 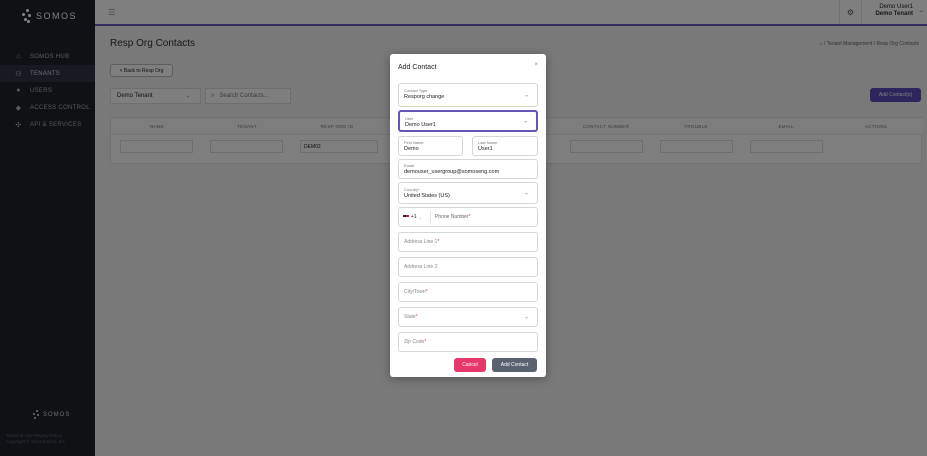 I want to click on contact-type-select: Contact Type Resporg change ⌄, so click(x=468, y=95).